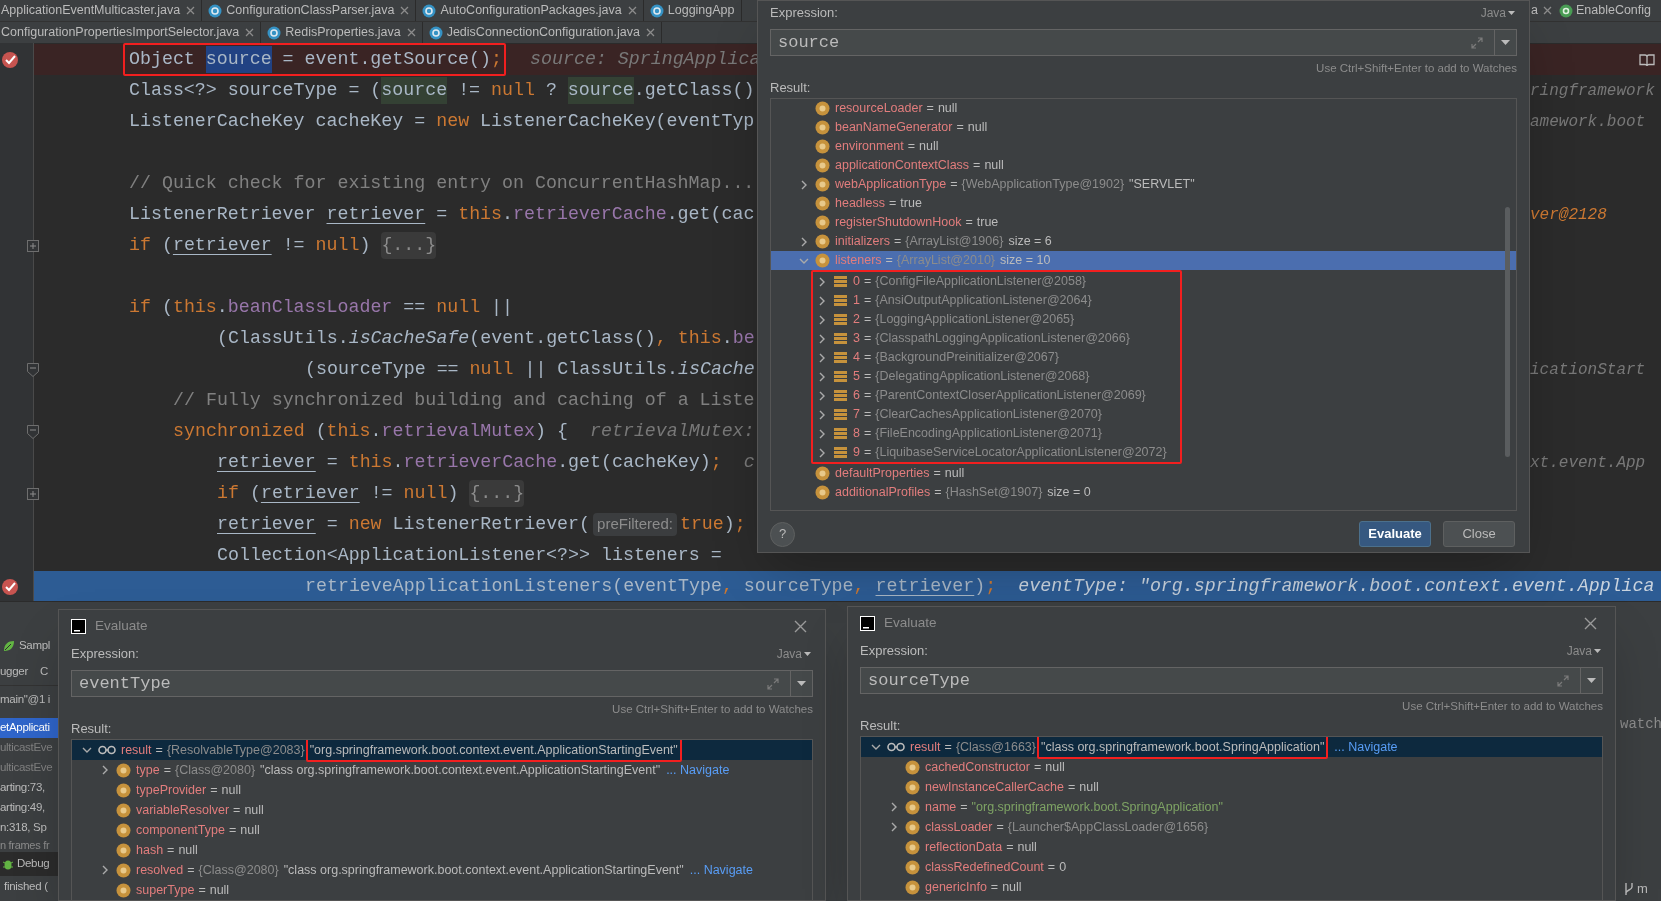 This screenshot has width=1661, height=901. What do you see at coordinates (29, 864) in the screenshot?
I see `debug-tool-tab: Debug` at bounding box center [29, 864].